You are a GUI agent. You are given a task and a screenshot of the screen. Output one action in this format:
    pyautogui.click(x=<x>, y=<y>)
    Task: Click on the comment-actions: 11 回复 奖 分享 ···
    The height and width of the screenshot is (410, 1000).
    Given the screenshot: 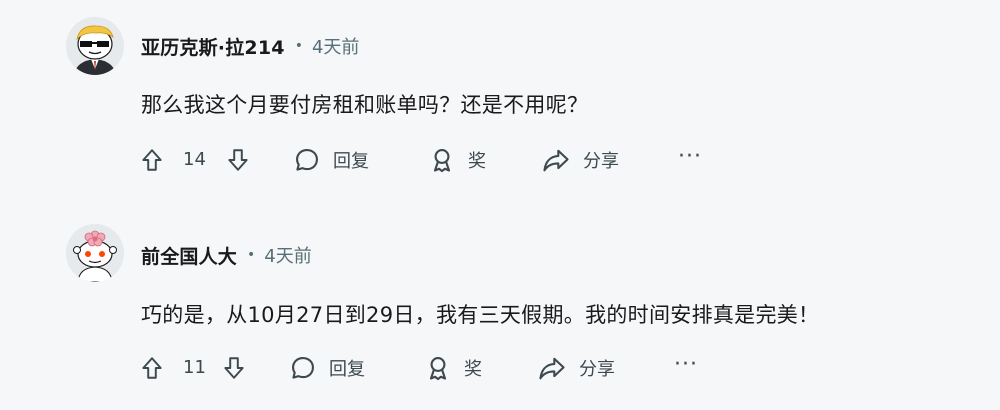 What is the action you would take?
    pyautogui.click(x=437, y=368)
    